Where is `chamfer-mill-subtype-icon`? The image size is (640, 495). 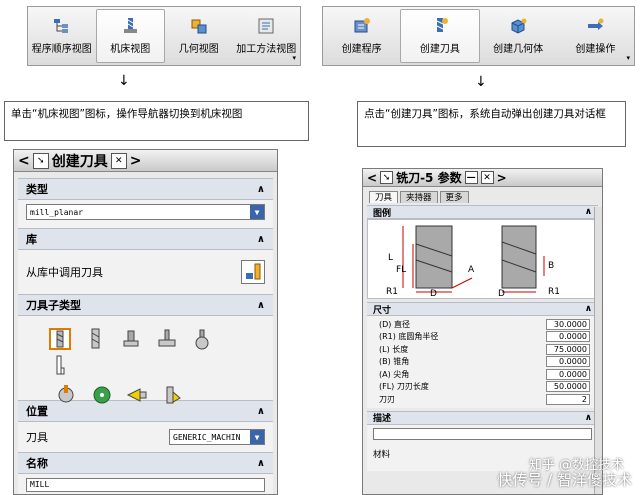
chamfer-mill-subtype-icon is located at coordinates (131, 339).